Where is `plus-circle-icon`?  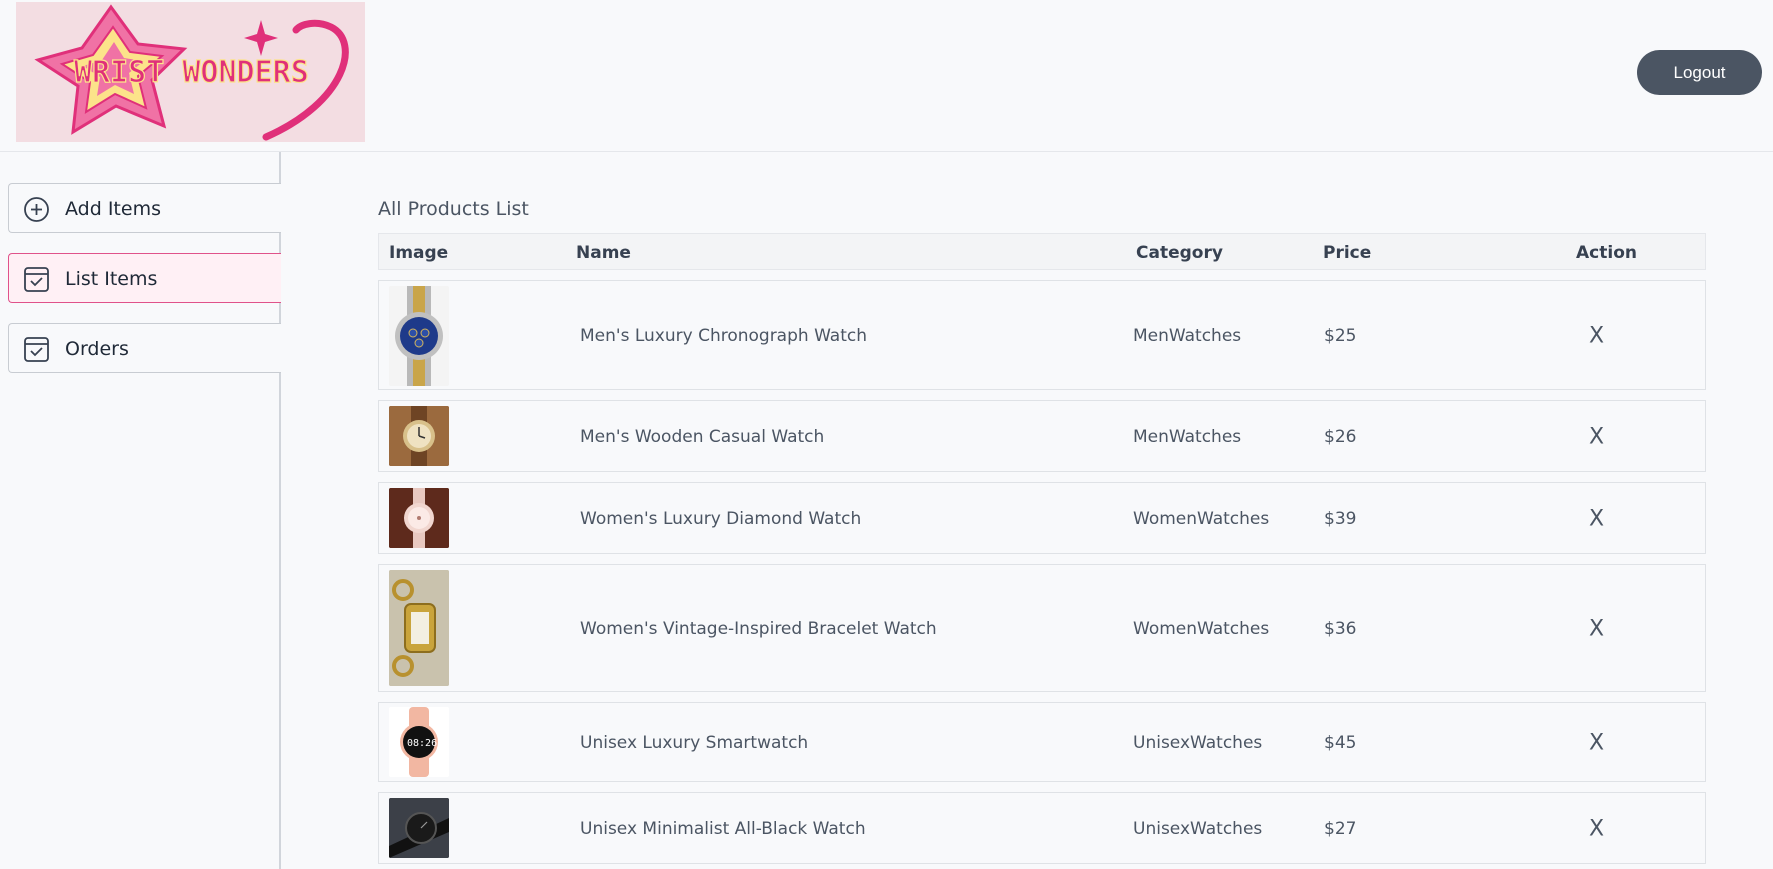 plus-circle-icon is located at coordinates (36, 209).